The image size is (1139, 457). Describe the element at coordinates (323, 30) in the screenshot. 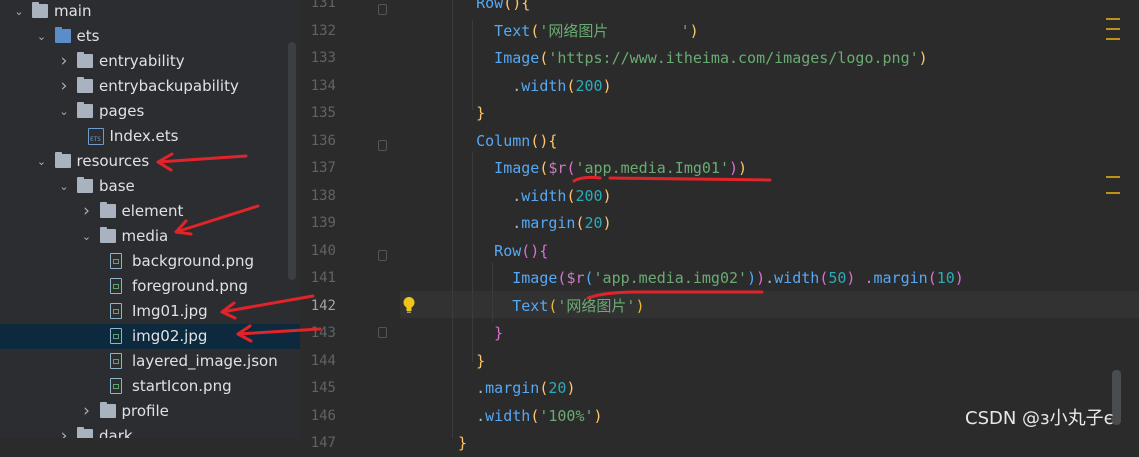

I see `line-number: 132` at that location.